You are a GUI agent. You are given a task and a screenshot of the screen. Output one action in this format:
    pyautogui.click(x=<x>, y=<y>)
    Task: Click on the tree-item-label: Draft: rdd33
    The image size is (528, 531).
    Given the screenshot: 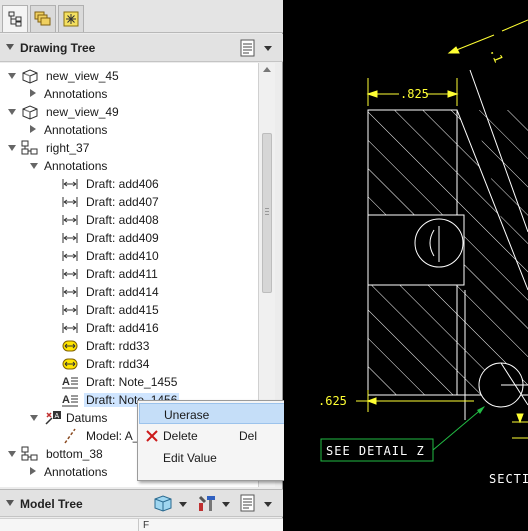 What is the action you would take?
    pyautogui.click(x=118, y=346)
    